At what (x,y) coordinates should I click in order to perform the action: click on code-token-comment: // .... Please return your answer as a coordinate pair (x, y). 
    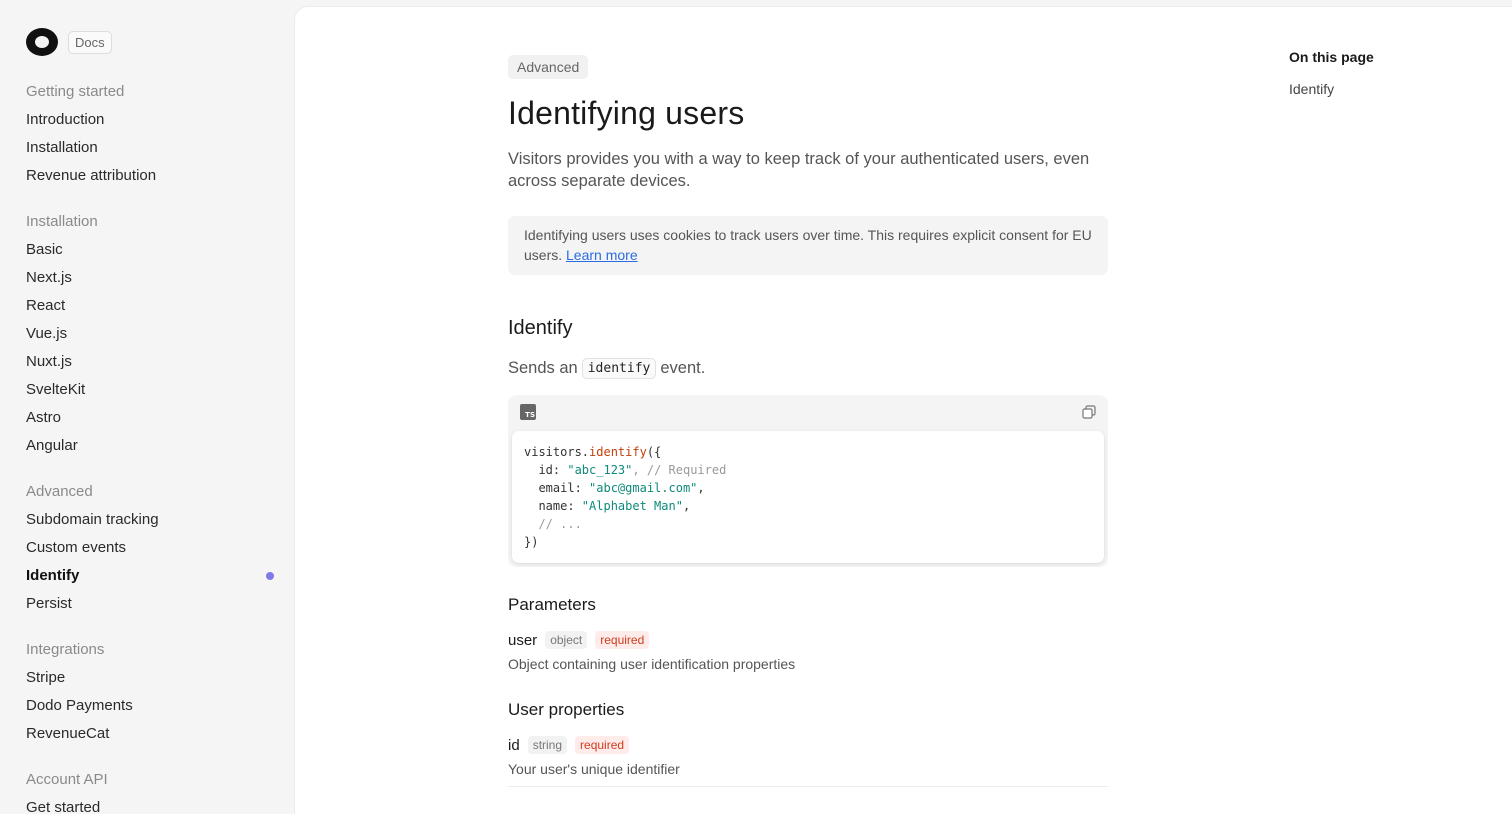
    Looking at the image, I should click on (553, 524).